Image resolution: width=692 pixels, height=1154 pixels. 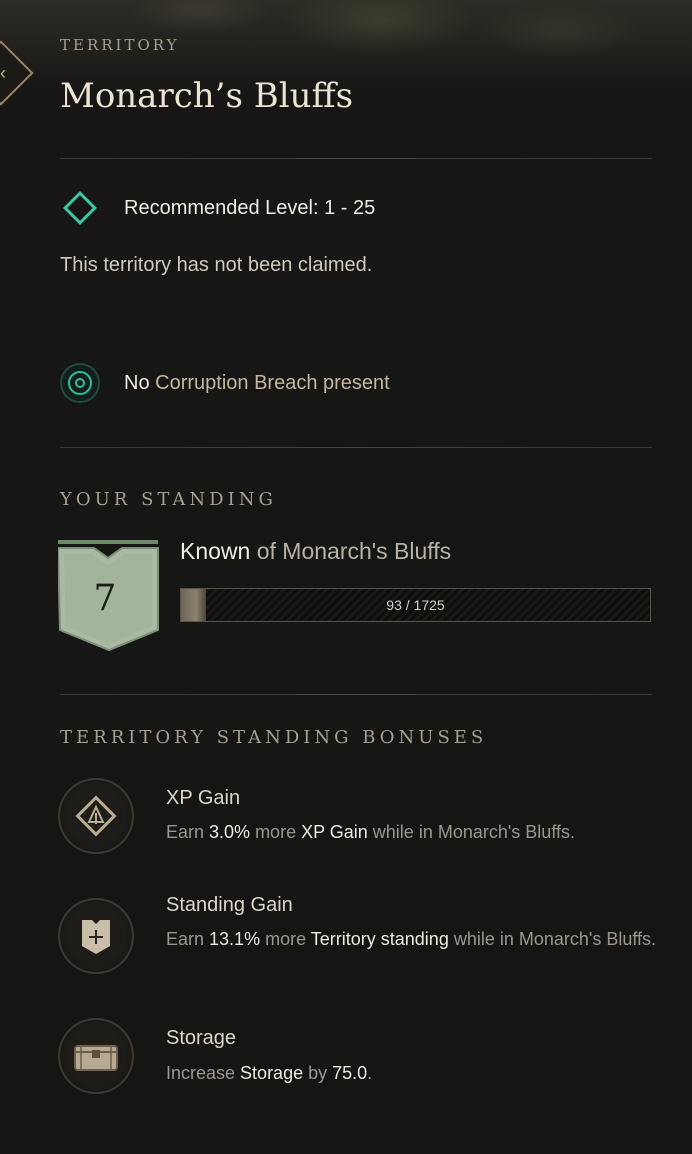 I want to click on desc-value: 13.1%, so click(x=235, y=939).